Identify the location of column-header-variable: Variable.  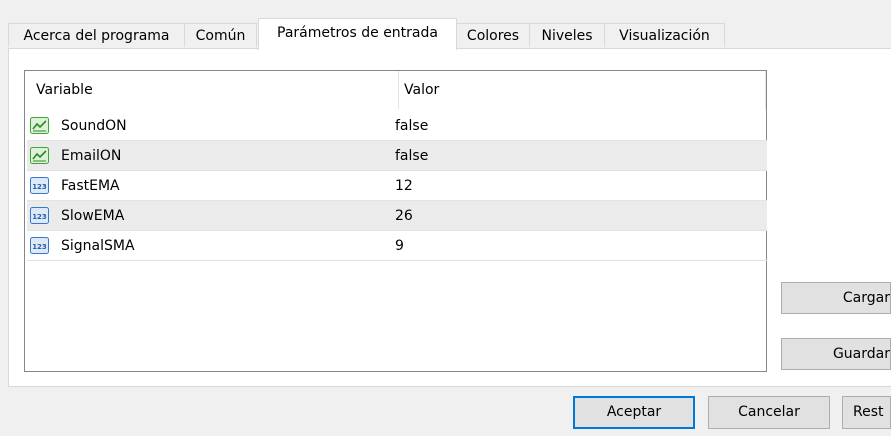
(64, 90).